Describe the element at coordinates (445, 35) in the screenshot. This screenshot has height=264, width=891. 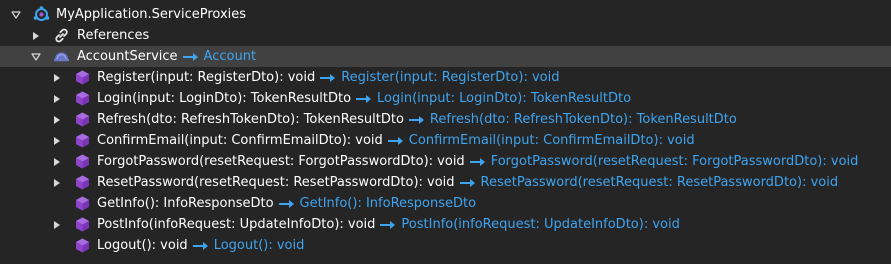
I see `tree-node-references: References` at that location.